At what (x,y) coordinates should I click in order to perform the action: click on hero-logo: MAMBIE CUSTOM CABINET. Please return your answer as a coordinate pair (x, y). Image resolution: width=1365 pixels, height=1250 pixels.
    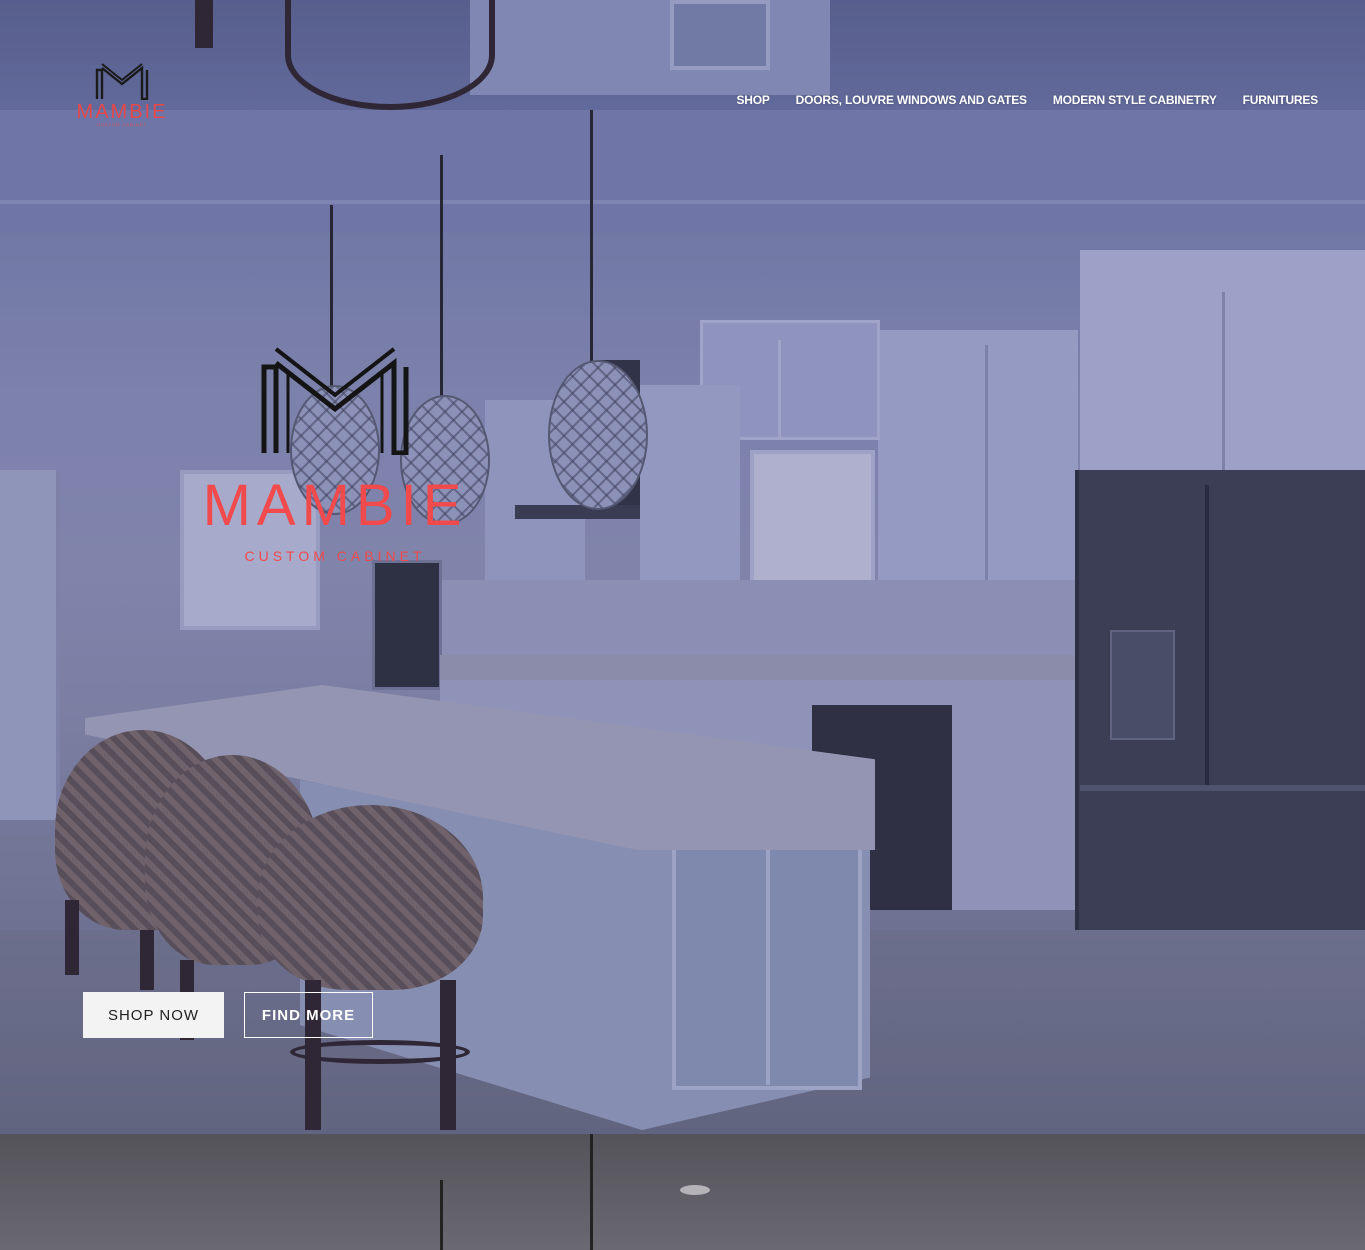
    Looking at the image, I should click on (335, 457).